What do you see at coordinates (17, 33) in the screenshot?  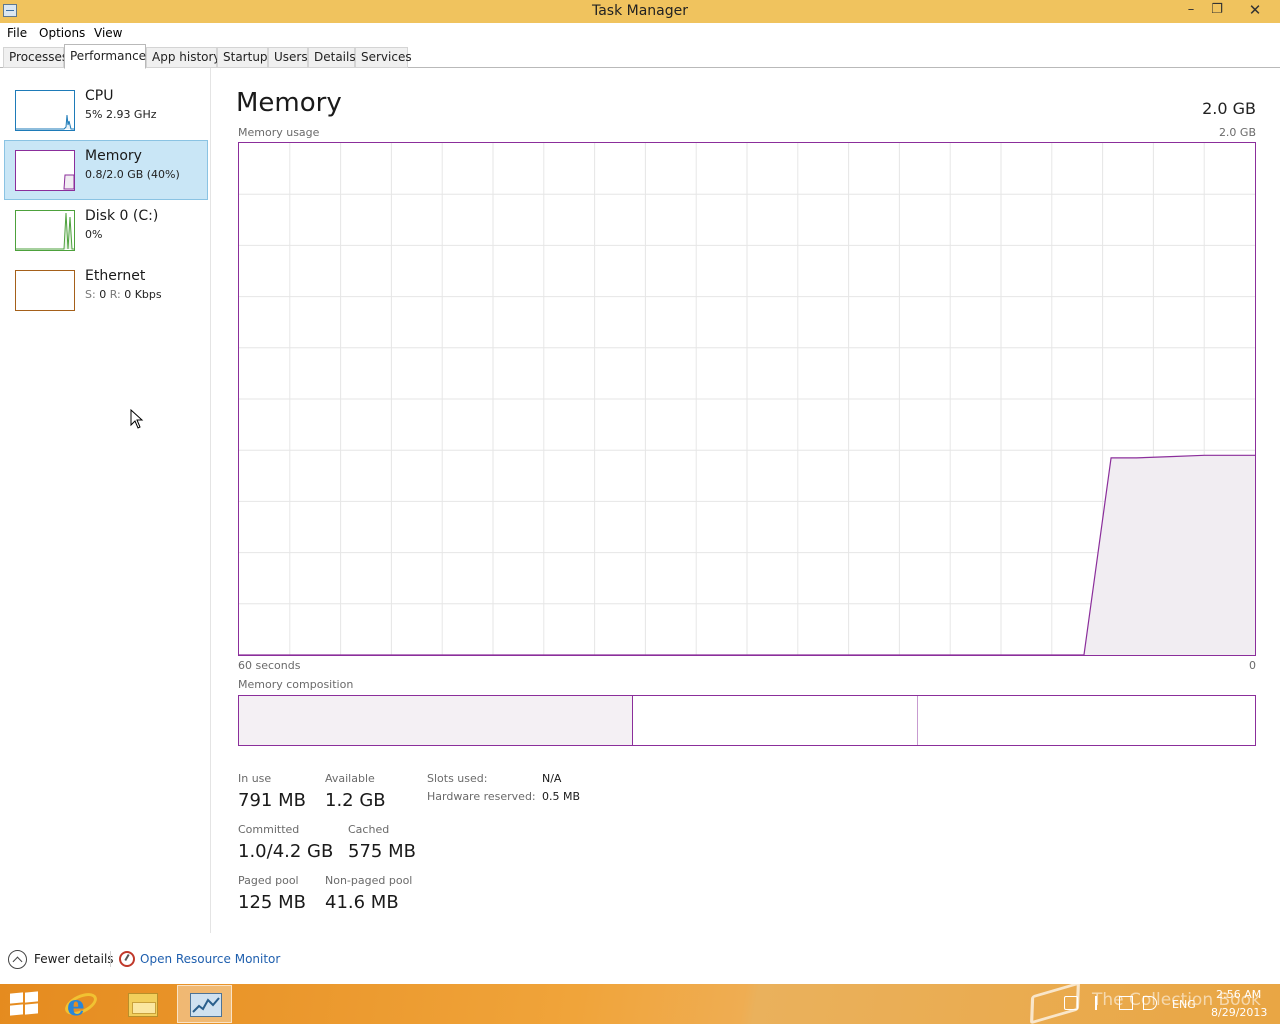 I see `menu-file: File` at bounding box center [17, 33].